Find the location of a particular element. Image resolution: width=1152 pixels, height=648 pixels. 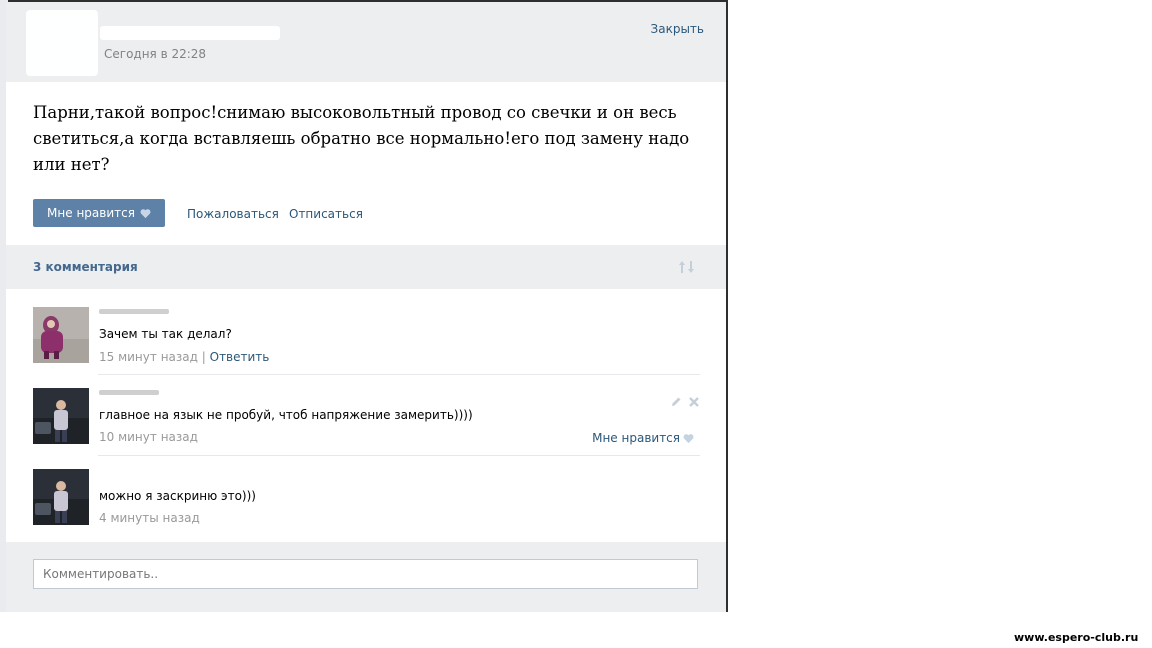

site-watermark: www.espero-club.ru is located at coordinates (1076, 637).